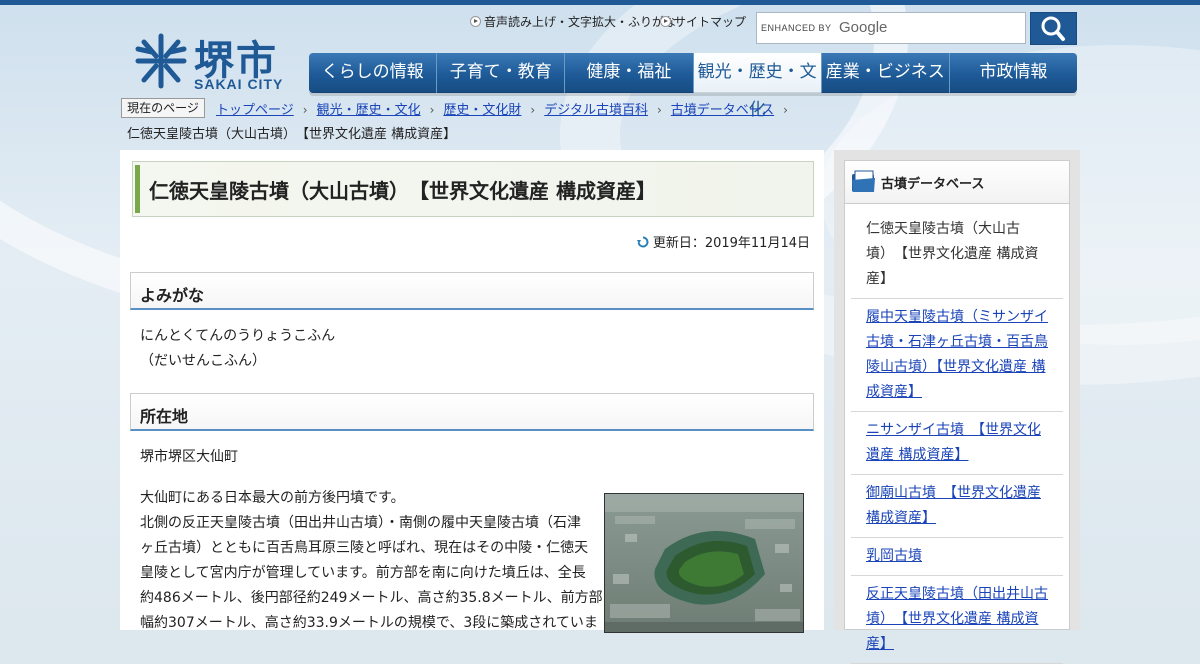 The width and height of the screenshot is (1200, 664). What do you see at coordinates (472, 412) in the screenshot?
I see `section-heading-location: 所在地` at bounding box center [472, 412].